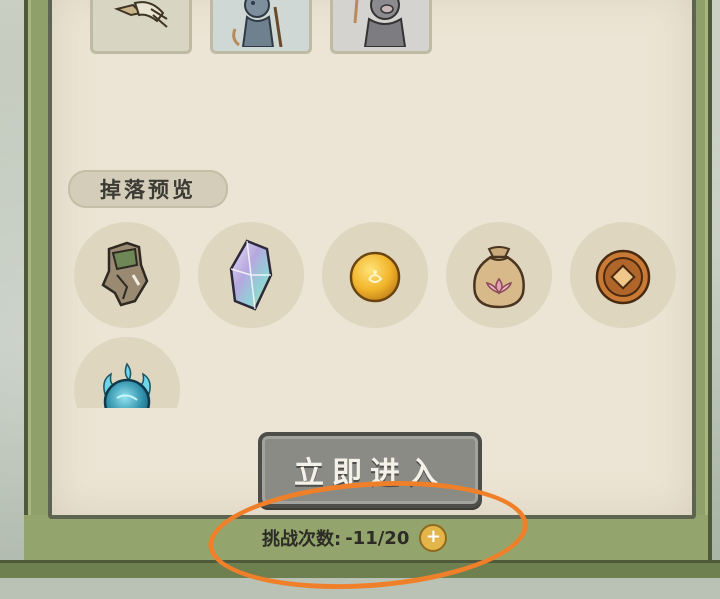  I want to click on challenge-count-value: -11/20, so click(377, 538).